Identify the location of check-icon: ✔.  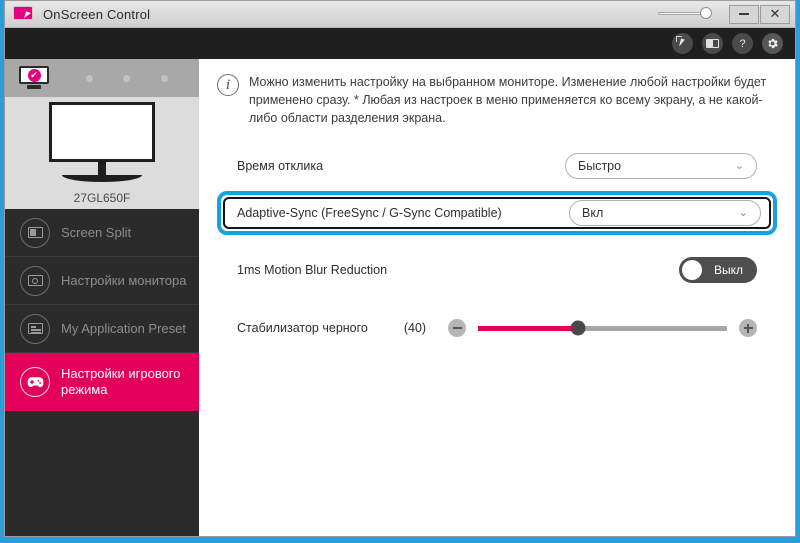
(34, 75).